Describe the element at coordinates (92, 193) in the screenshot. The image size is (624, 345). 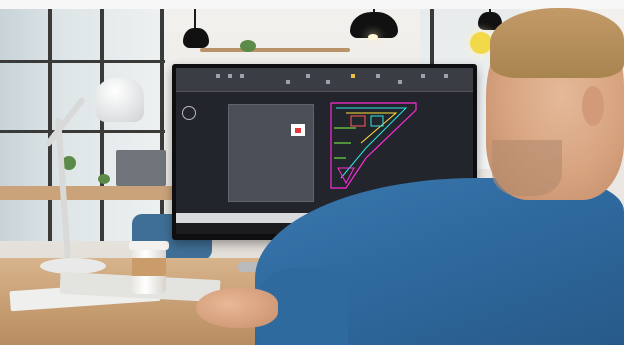
I see `back-desk` at that location.